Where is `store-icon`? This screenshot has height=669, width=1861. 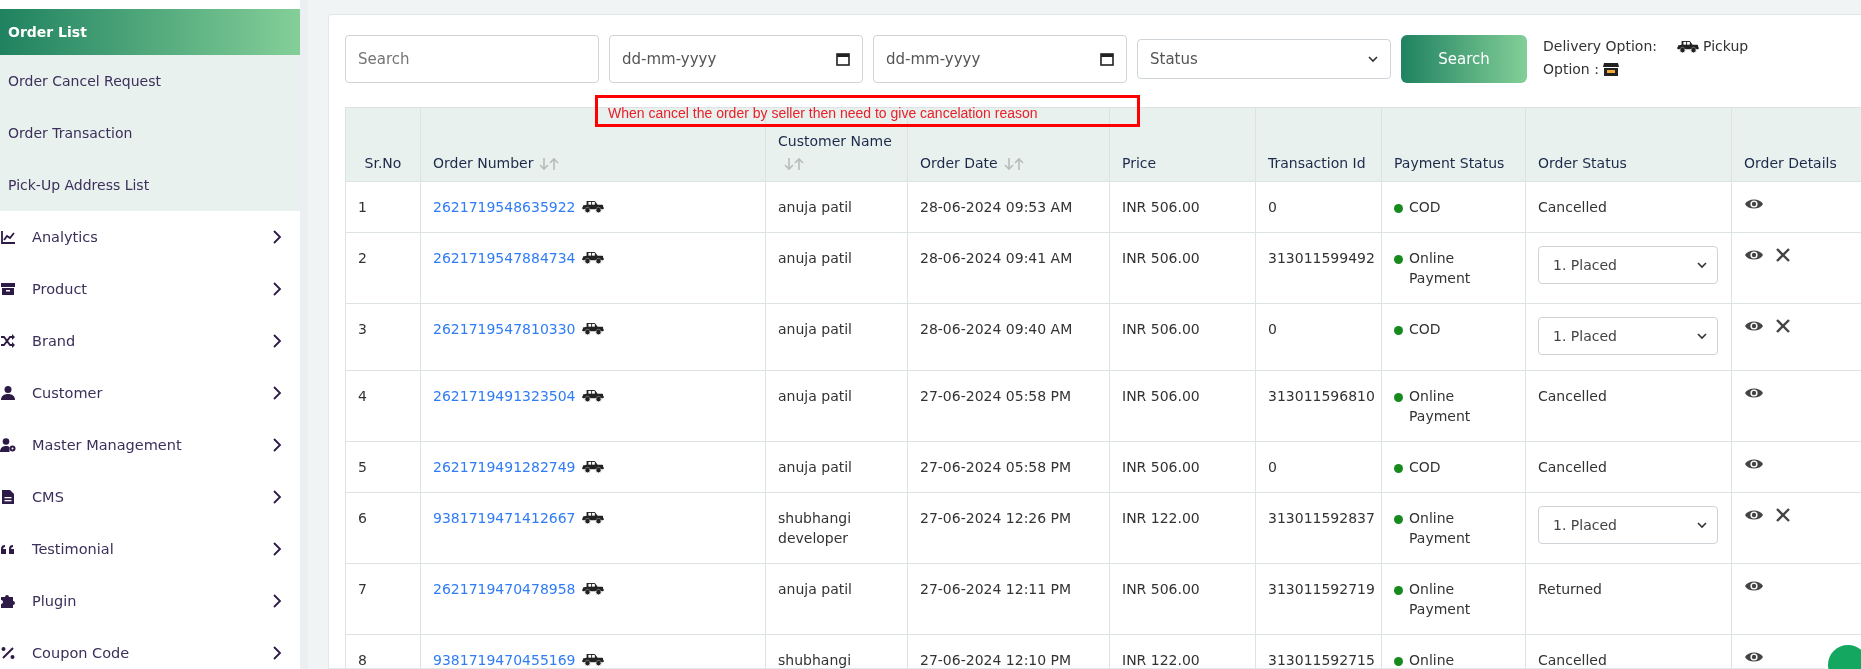
store-icon is located at coordinates (1610, 69).